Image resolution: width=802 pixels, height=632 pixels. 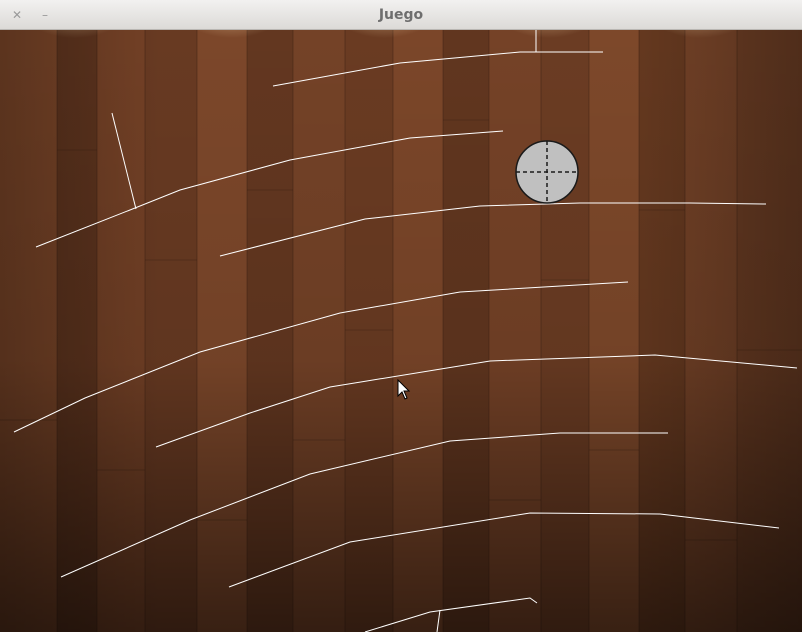 I want to click on player-ball, so click(x=547, y=172).